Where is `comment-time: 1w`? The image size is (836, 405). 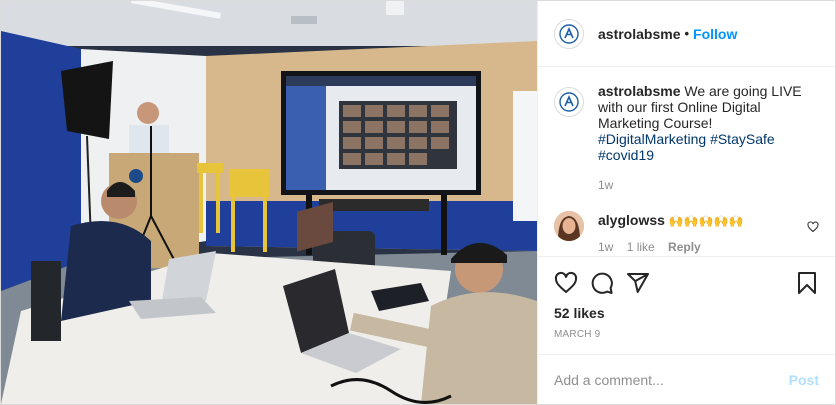 comment-time: 1w is located at coordinates (605, 247).